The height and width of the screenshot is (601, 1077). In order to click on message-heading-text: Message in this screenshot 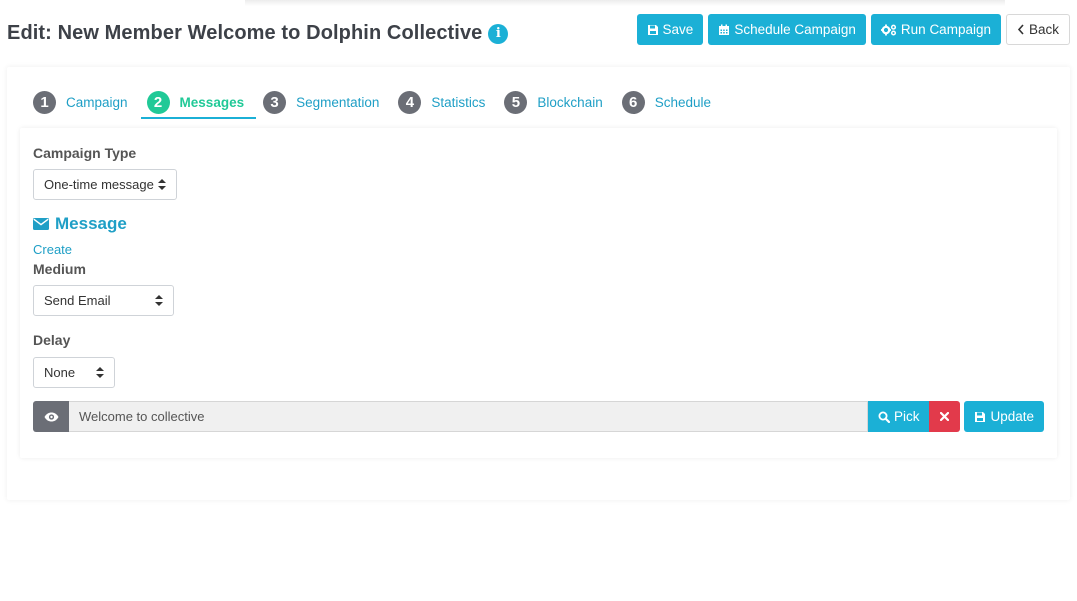, I will do `click(91, 223)`.